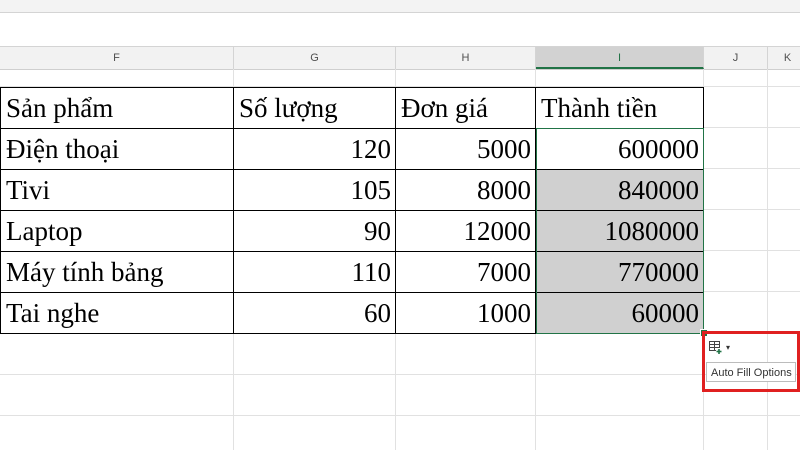  Describe the element at coordinates (620, 231) in the screenshot. I see `table-cell-filled: 1080000` at that location.